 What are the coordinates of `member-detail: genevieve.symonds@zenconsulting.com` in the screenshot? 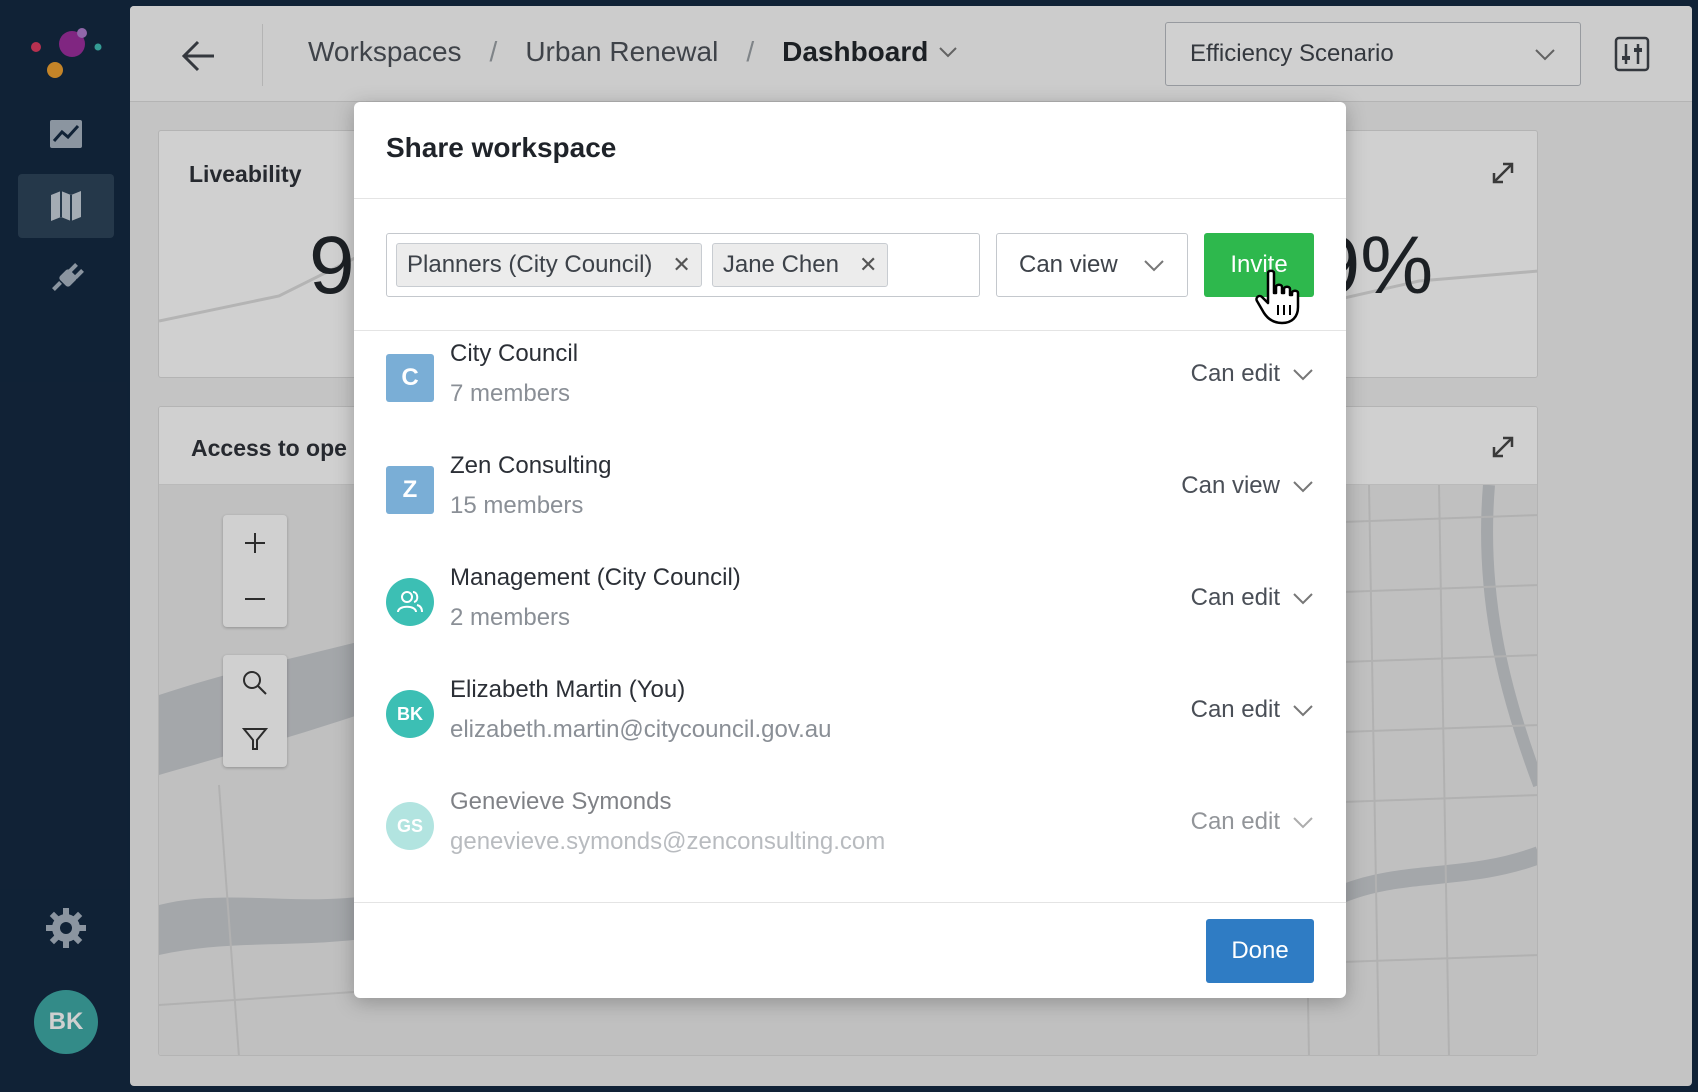 It's located at (668, 841).